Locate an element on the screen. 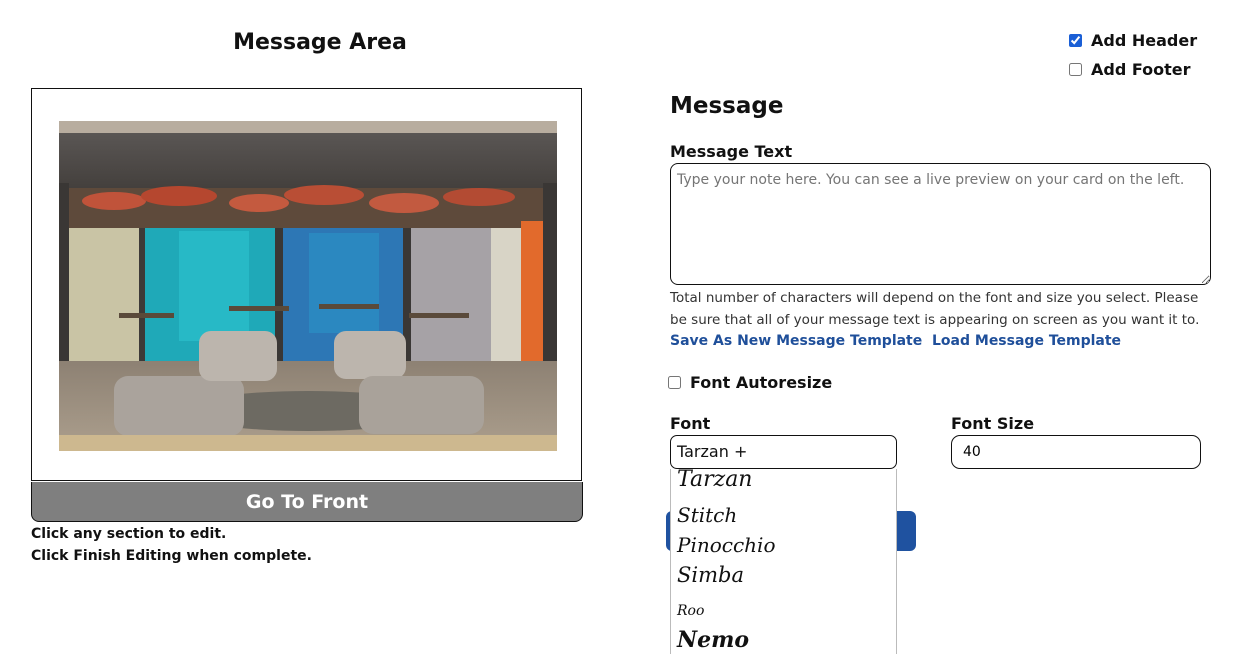 Image resolution: width=1246 pixels, height=654 pixels. add-footer-option: Add Footer is located at coordinates (1130, 69).